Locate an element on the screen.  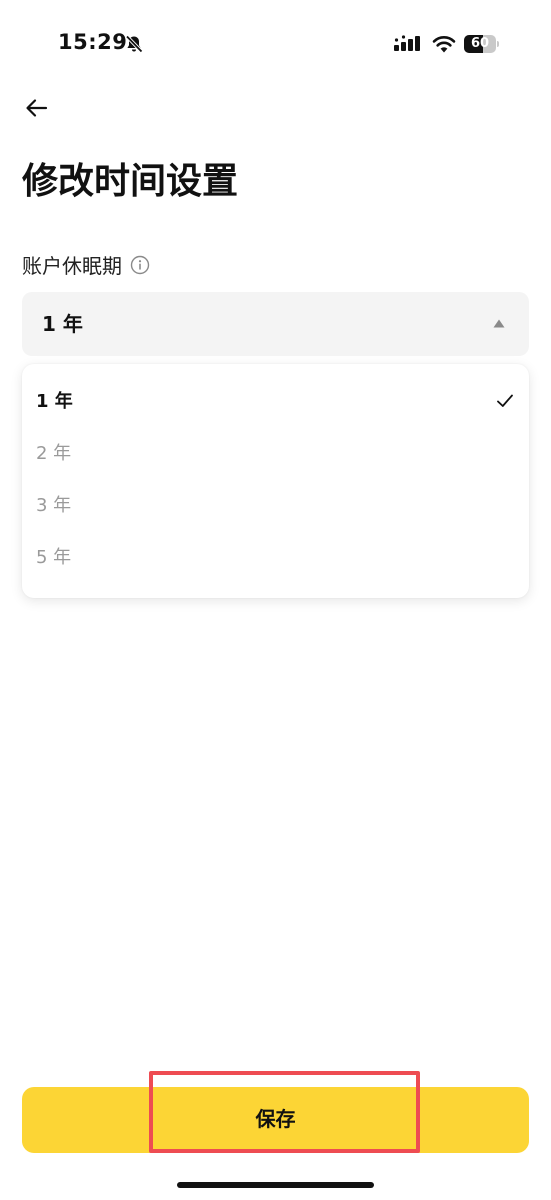
dropdown-option: 1 年 is located at coordinates (275, 402).